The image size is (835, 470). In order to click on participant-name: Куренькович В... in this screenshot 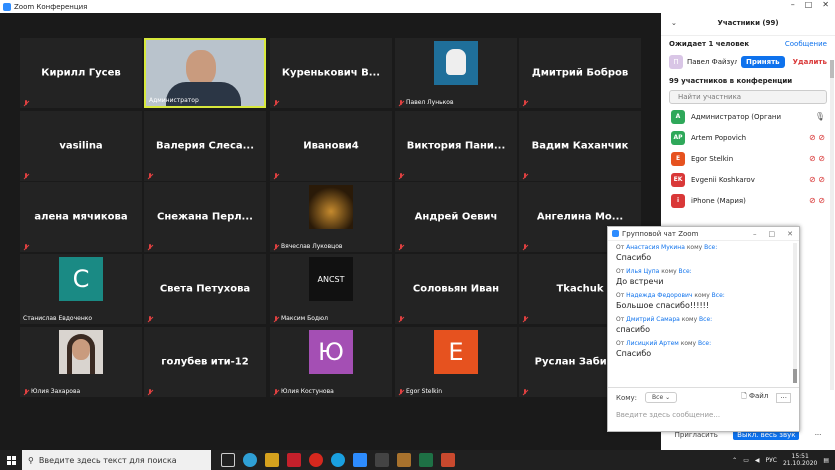, I will do `click(331, 73)`.